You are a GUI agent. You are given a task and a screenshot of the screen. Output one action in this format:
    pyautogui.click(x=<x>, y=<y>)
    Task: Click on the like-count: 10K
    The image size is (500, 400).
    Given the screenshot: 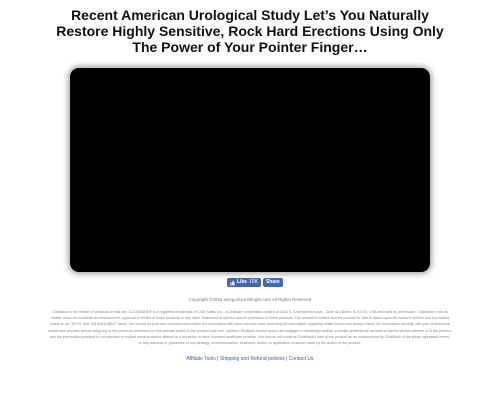 What is the action you would take?
    pyautogui.click(x=253, y=282)
    